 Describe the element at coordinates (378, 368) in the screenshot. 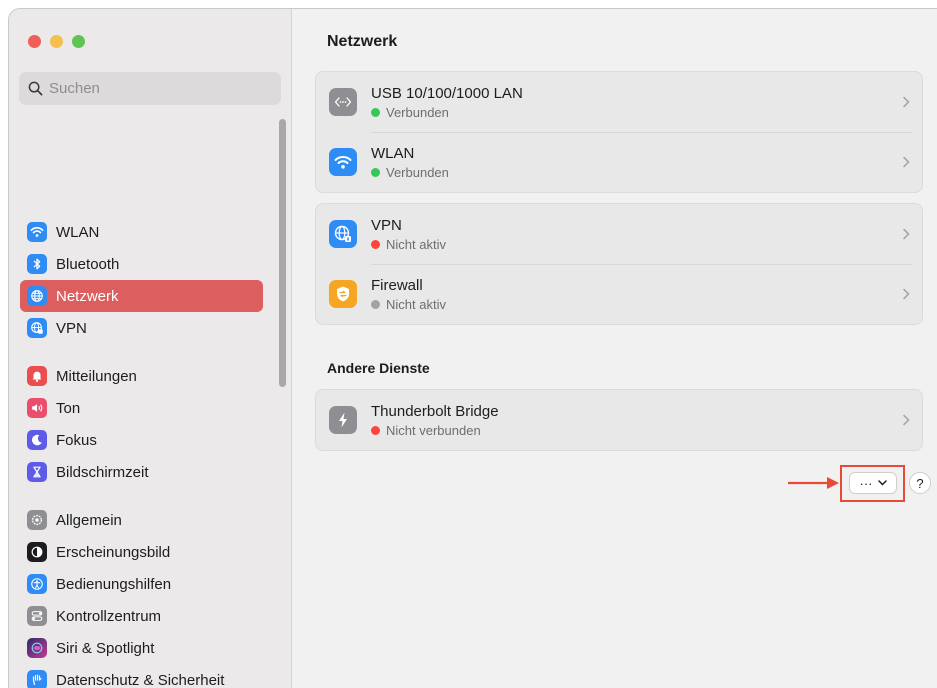

I see `section-title-other-services: Andere Dienste` at that location.